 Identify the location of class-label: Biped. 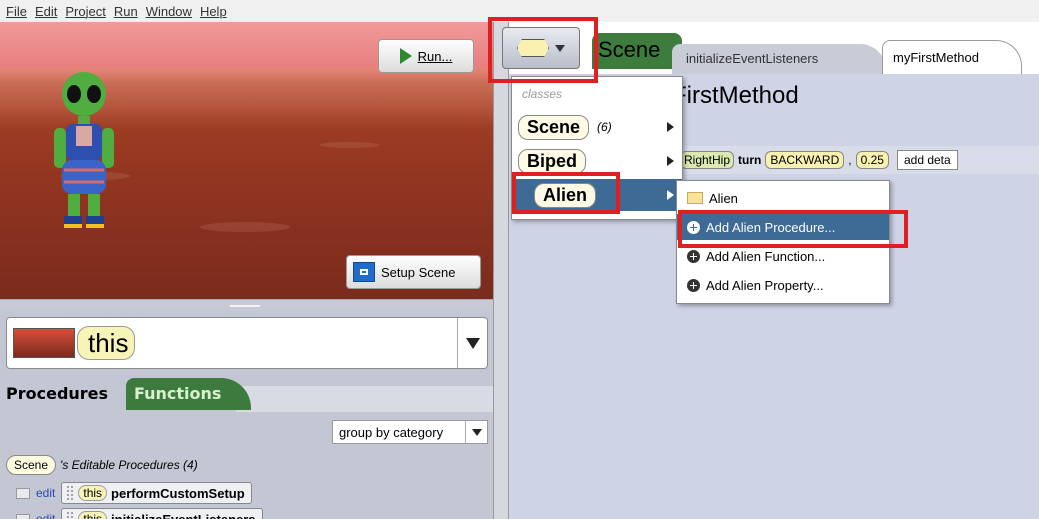
(552, 161).